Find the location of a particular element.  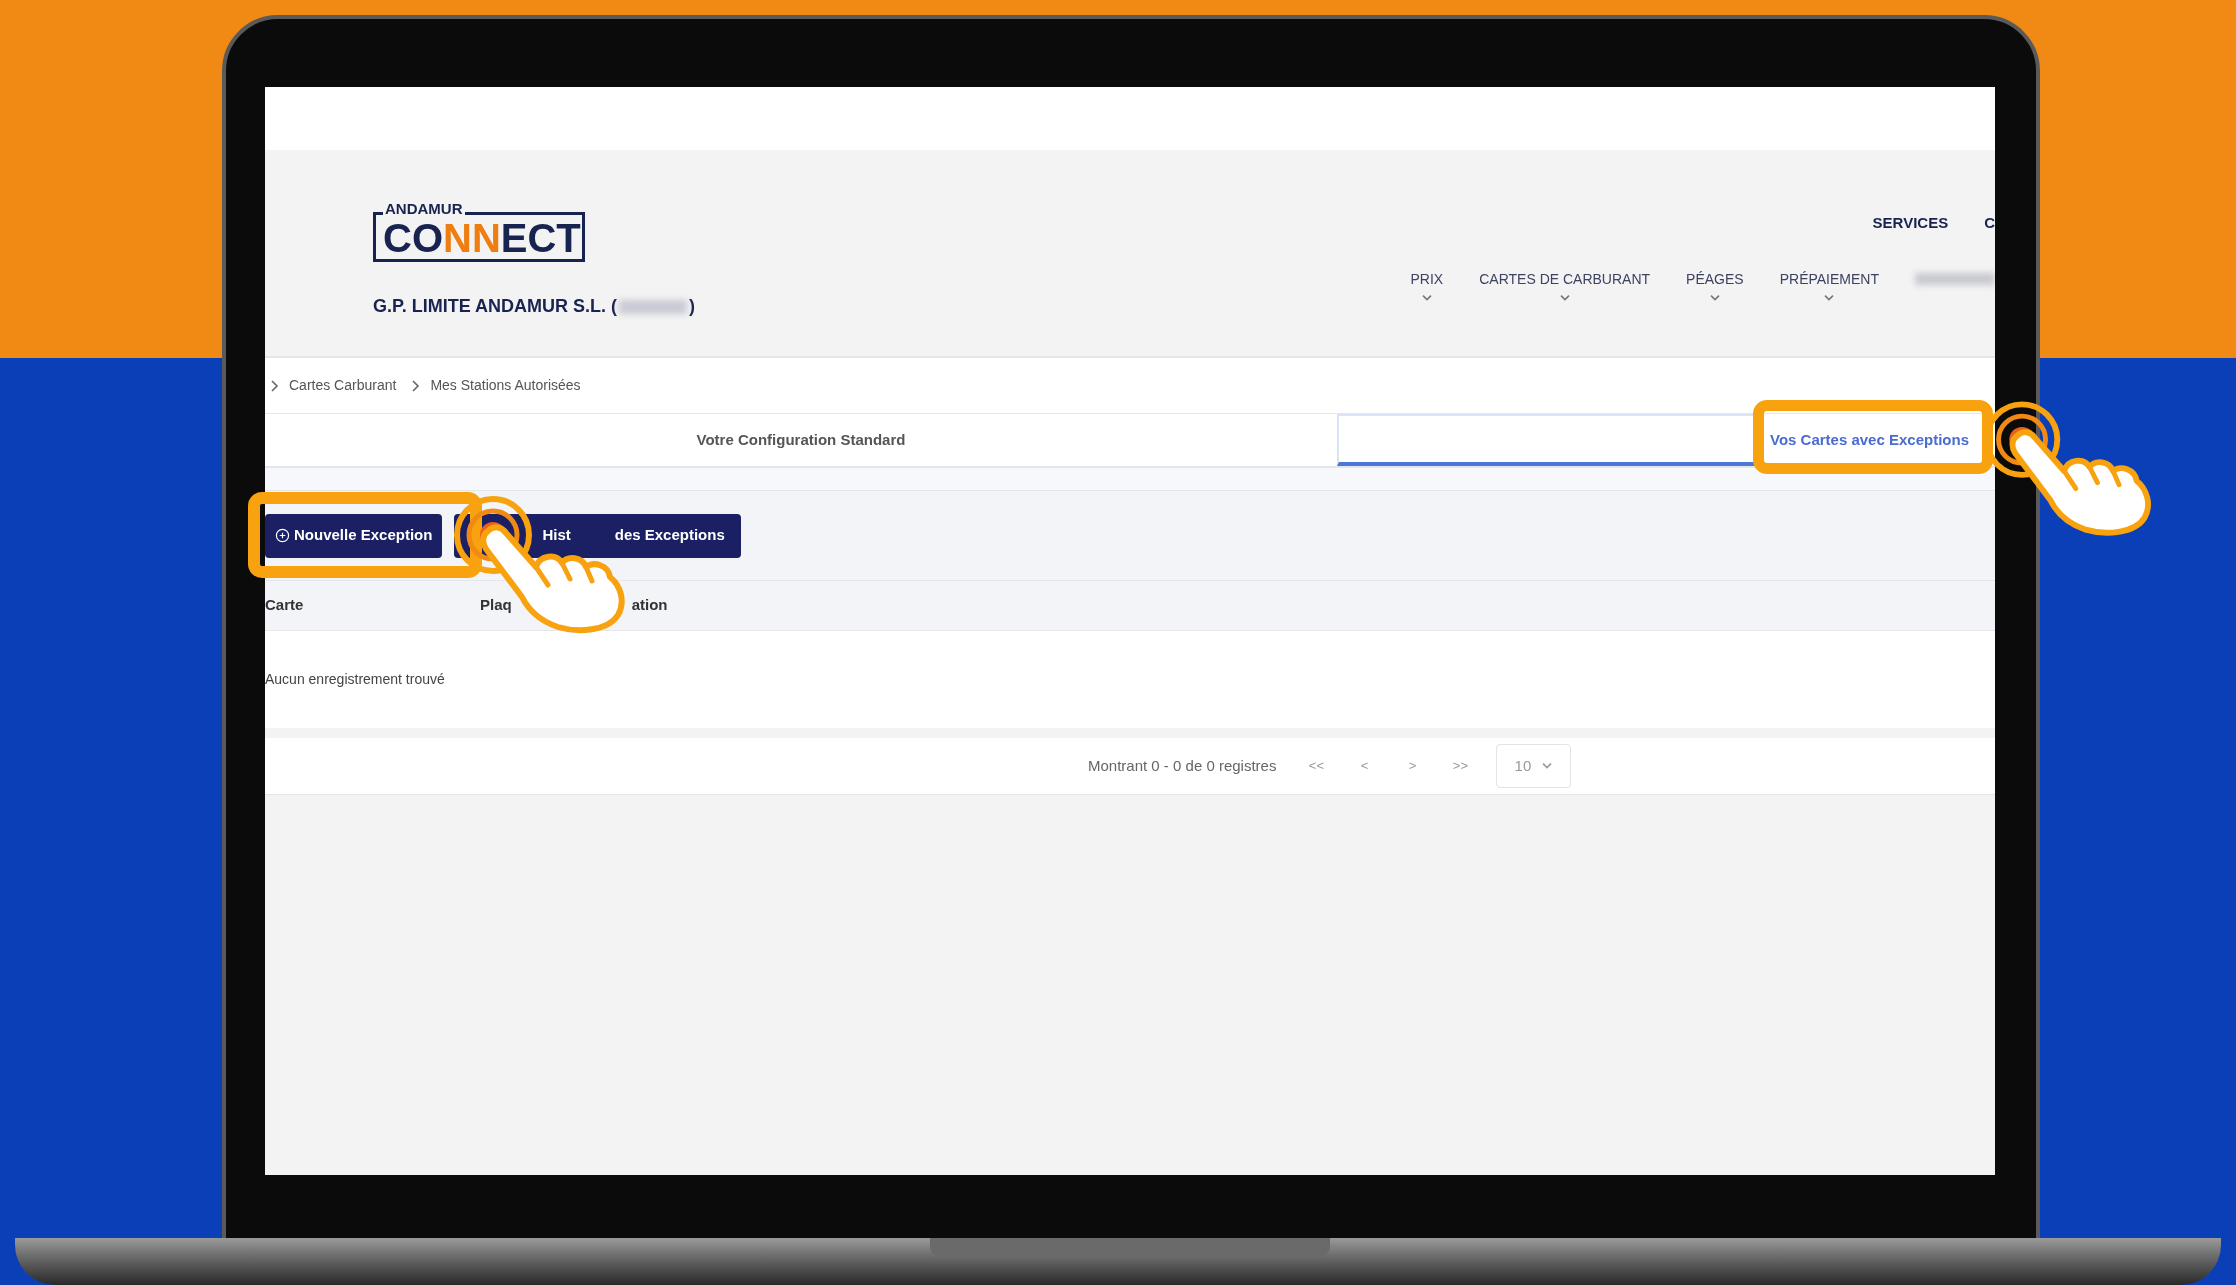

empty-message: Aucun enregistrement trouvé is located at coordinates (355, 679).